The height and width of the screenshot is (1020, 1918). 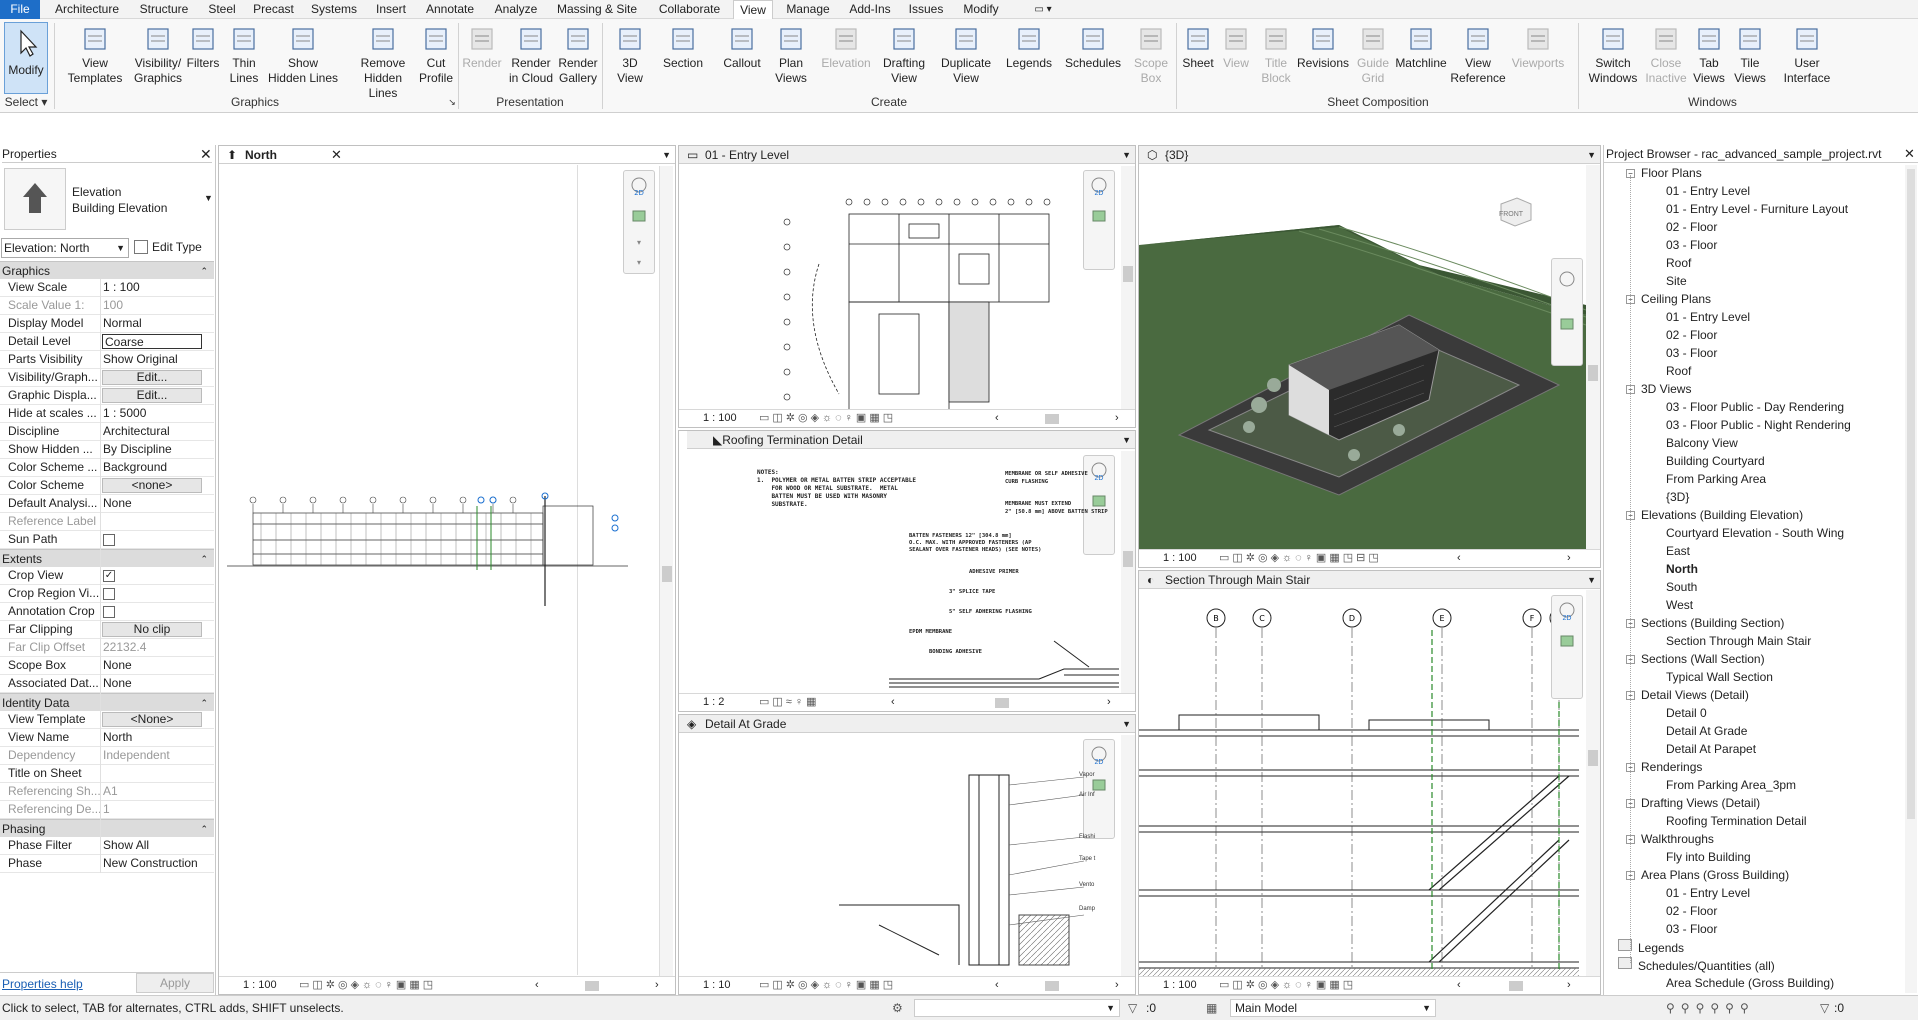 I want to click on scroll-right-icon: ›, so click(x=657, y=985).